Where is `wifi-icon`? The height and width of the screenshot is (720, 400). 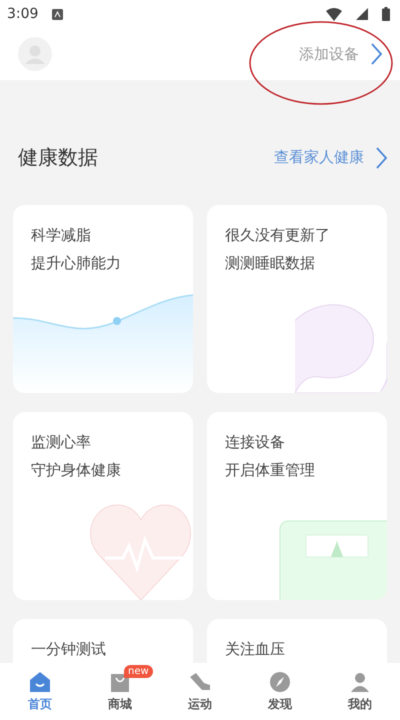
wifi-icon is located at coordinates (334, 14).